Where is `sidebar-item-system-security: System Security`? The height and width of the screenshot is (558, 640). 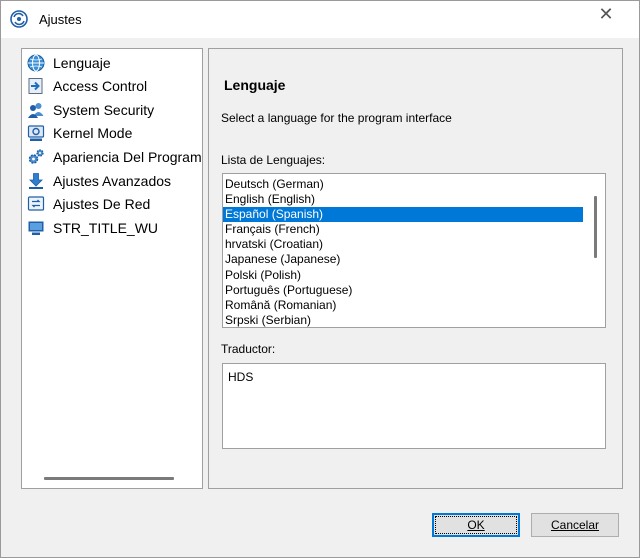 sidebar-item-system-security: System Security is located at coordinates (113, 110).